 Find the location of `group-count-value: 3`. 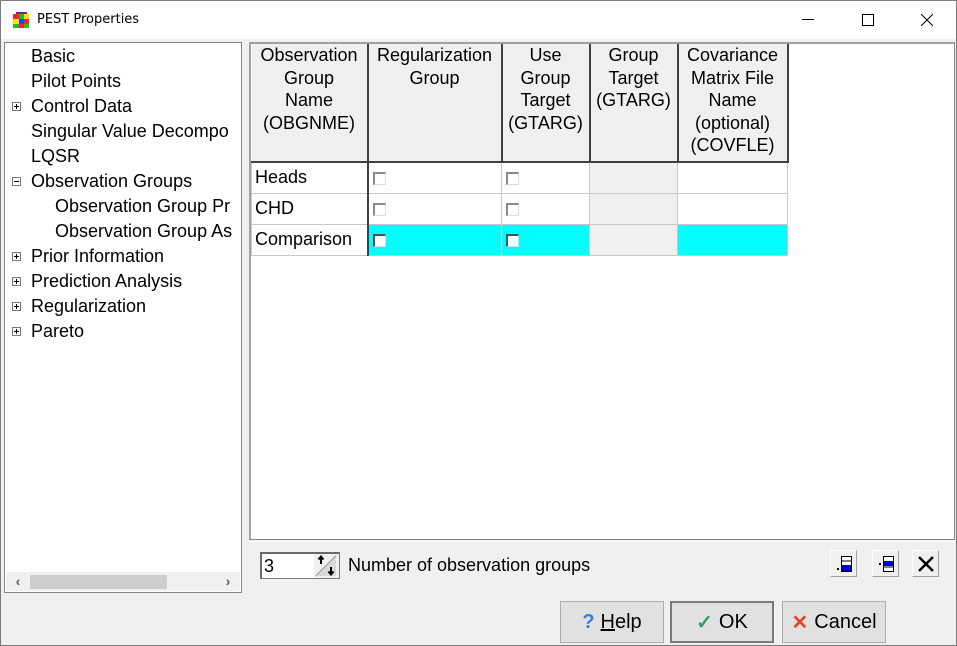

group-count-value: 3 is located at coordinates (269, 566).